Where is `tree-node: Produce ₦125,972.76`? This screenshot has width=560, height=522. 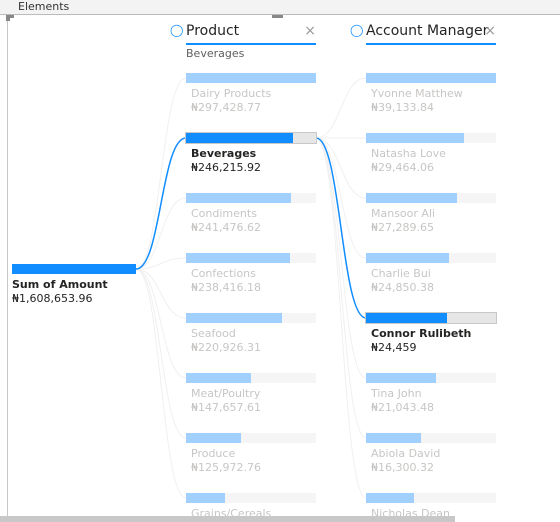 tree-node: Produce ₦125,972.76 is located at coordinates (251, 454).